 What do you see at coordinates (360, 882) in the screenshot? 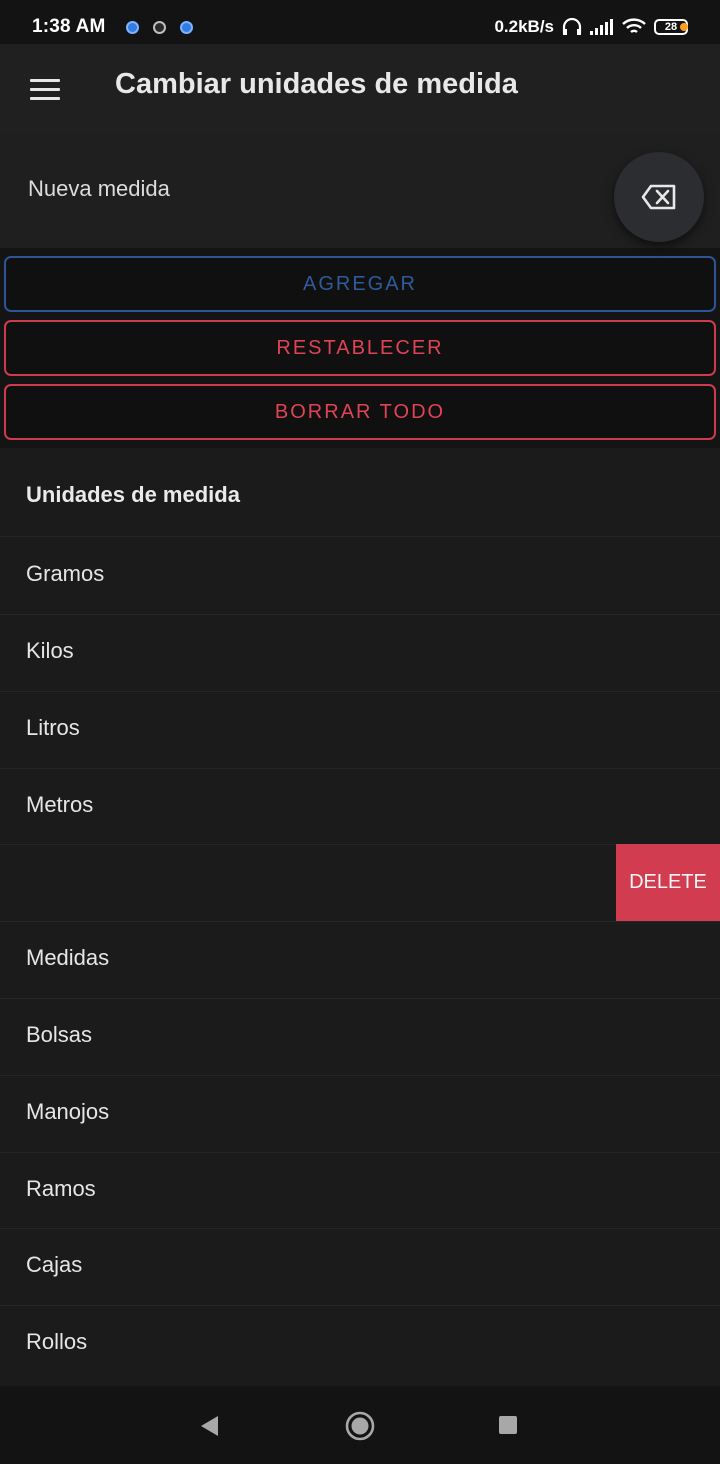
I see `list-item-swiped` at bounding box center [360, 882].